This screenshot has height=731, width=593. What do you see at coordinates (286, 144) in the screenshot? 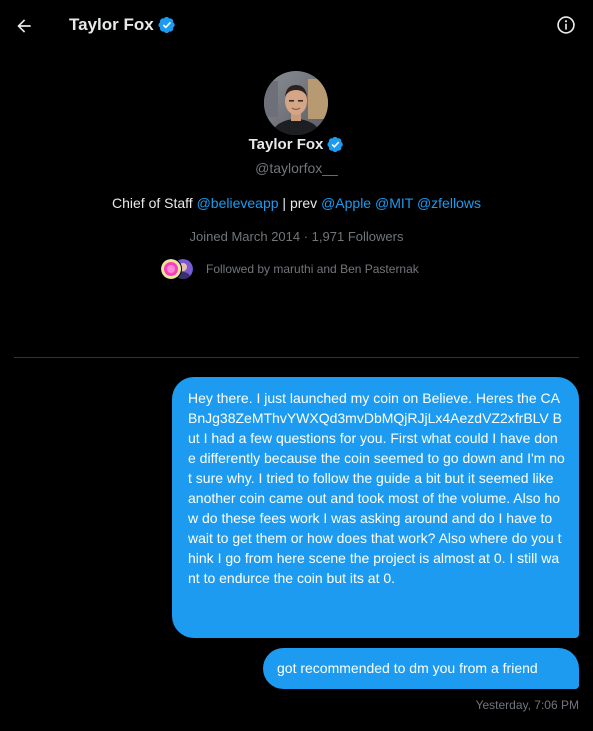
I see `profile-name-text: Taylor Fox` at bounding box center [286, 144].